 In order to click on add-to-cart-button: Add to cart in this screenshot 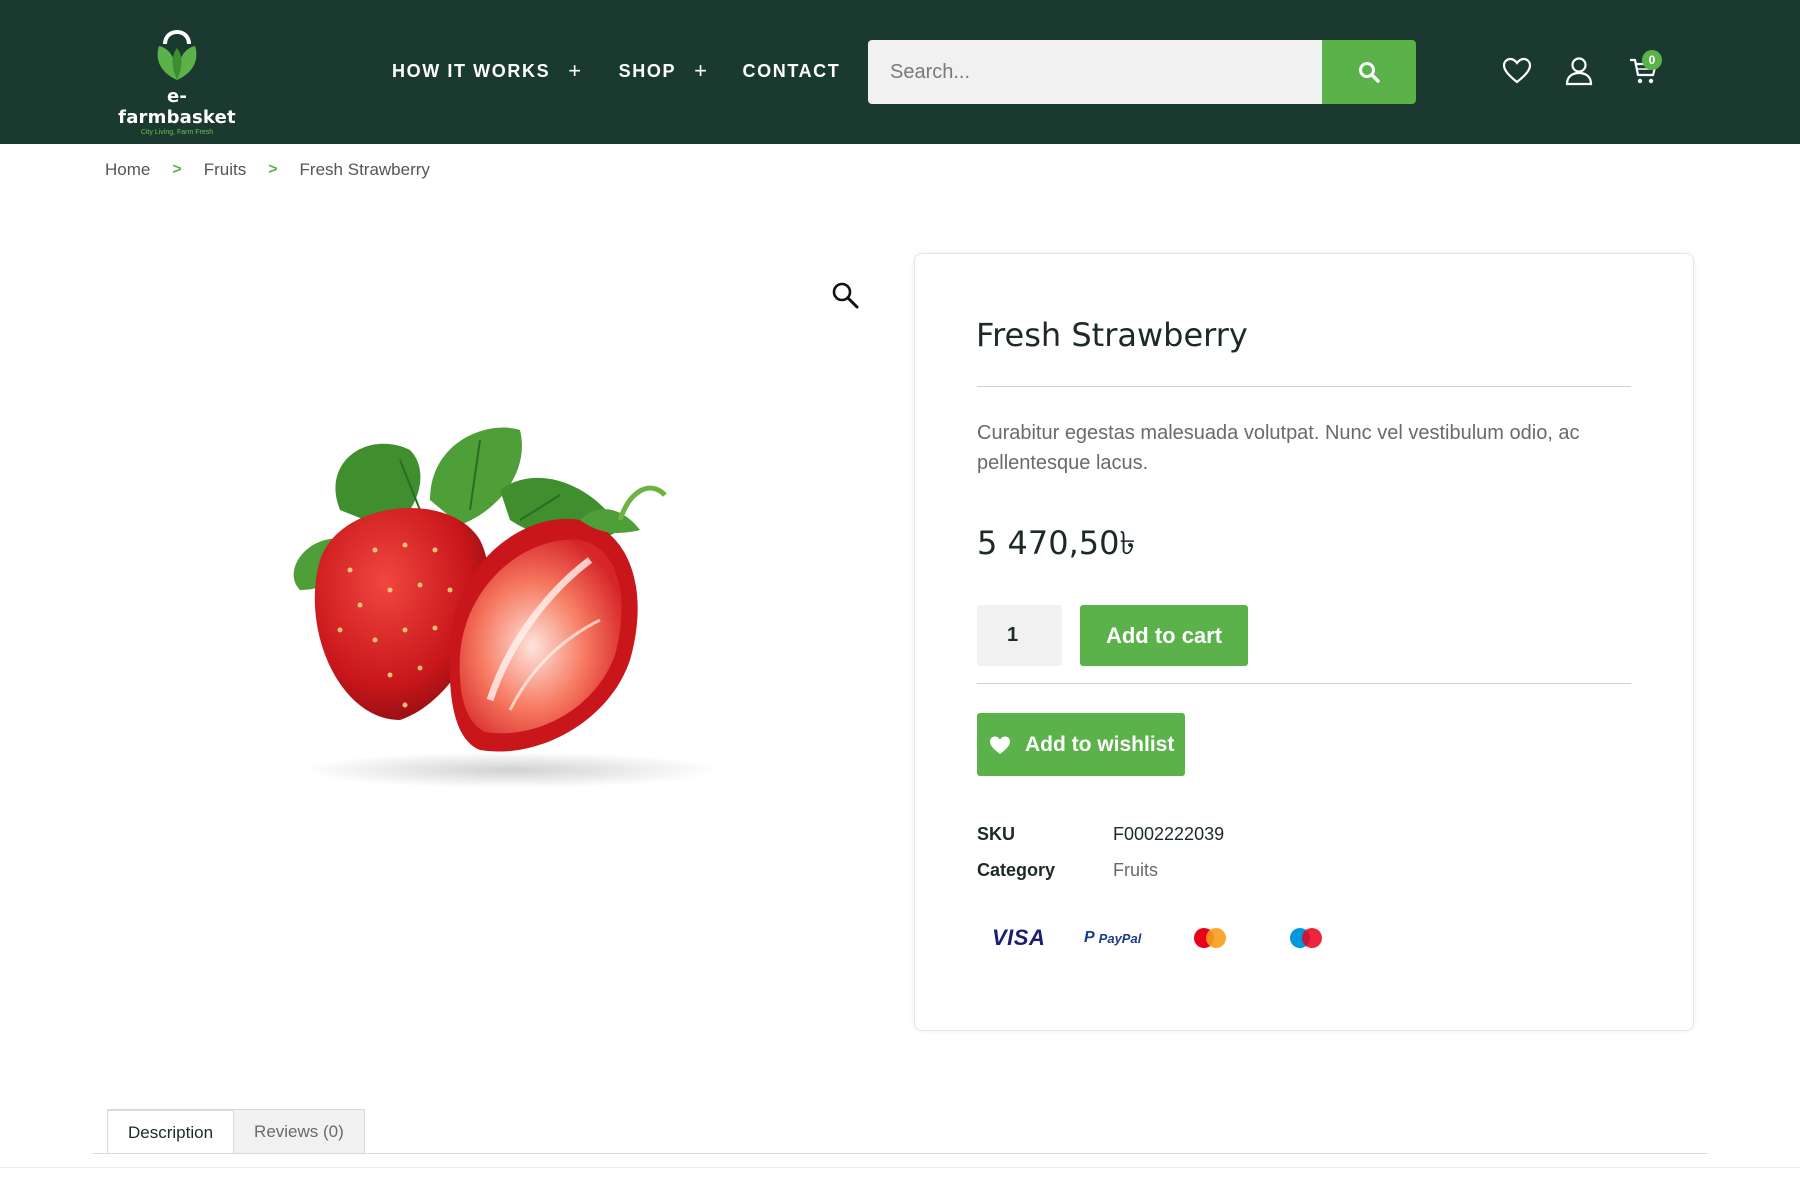, I will do `click(1164, 635)`.